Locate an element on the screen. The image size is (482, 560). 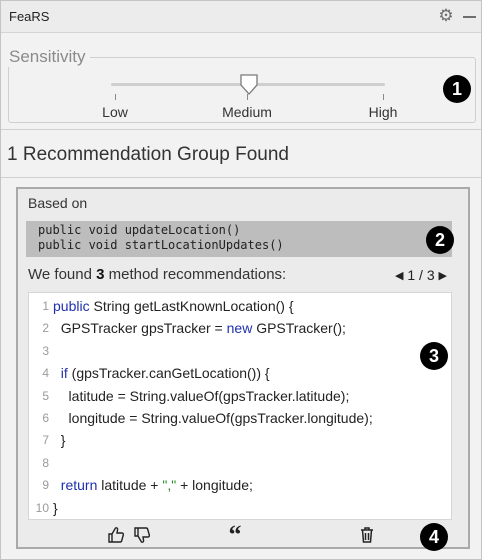
callout-badge-4: 4 is located at coordinates (434, 537).